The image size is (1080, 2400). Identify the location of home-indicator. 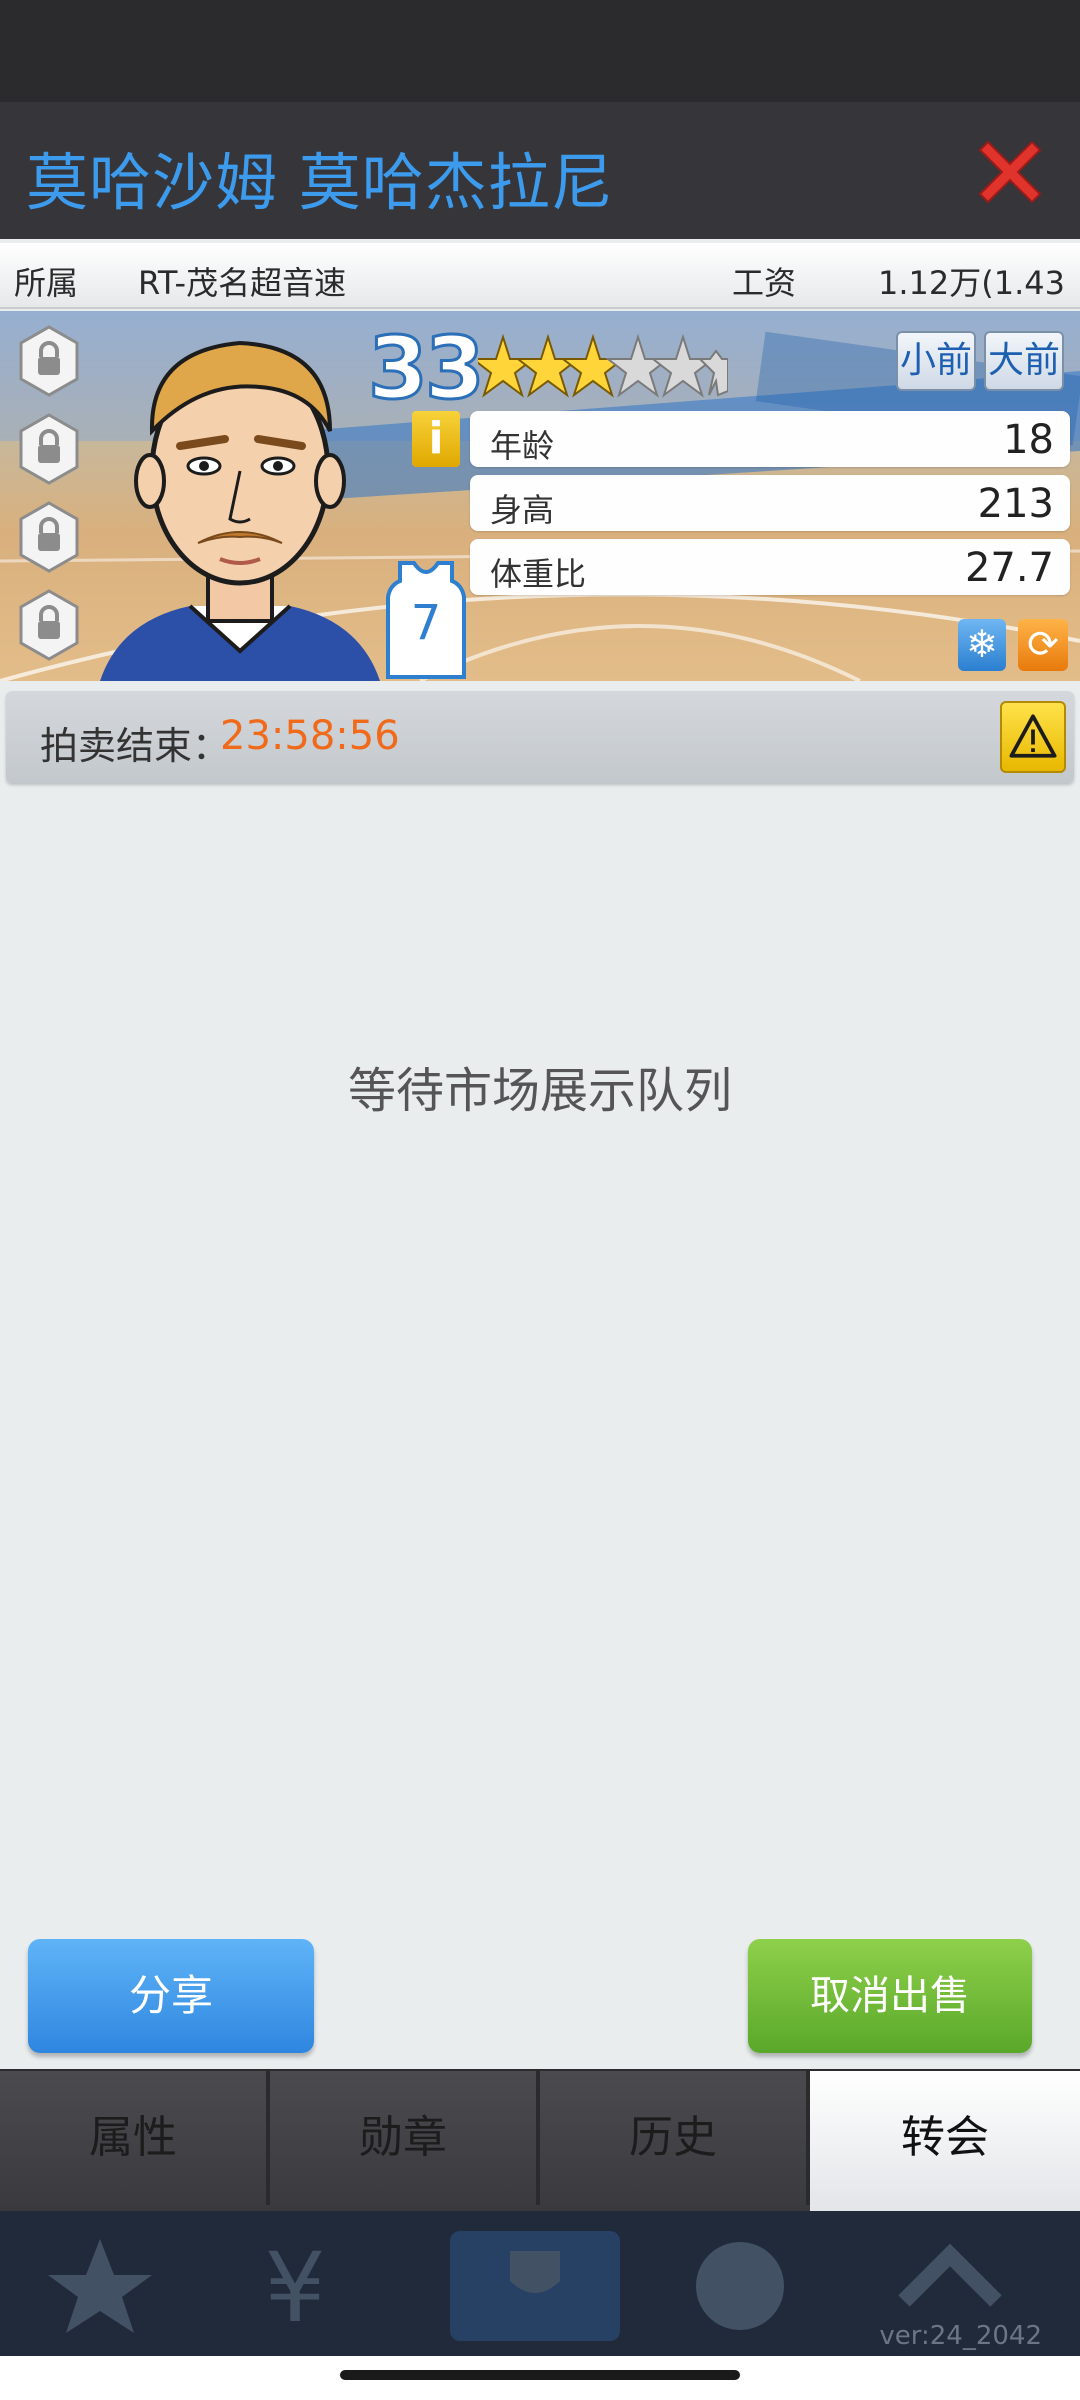
(540, 2375).